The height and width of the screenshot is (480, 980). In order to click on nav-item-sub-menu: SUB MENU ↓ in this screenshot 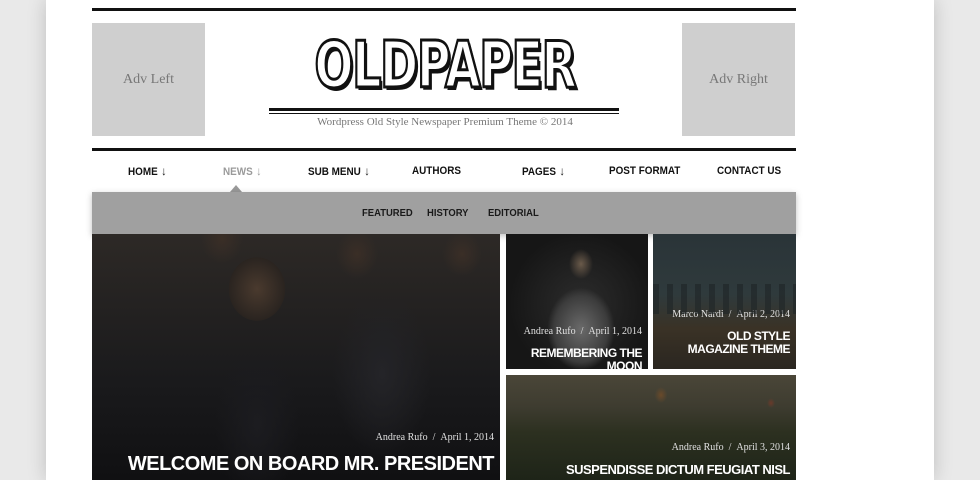, I will do `click(339, 171)`.